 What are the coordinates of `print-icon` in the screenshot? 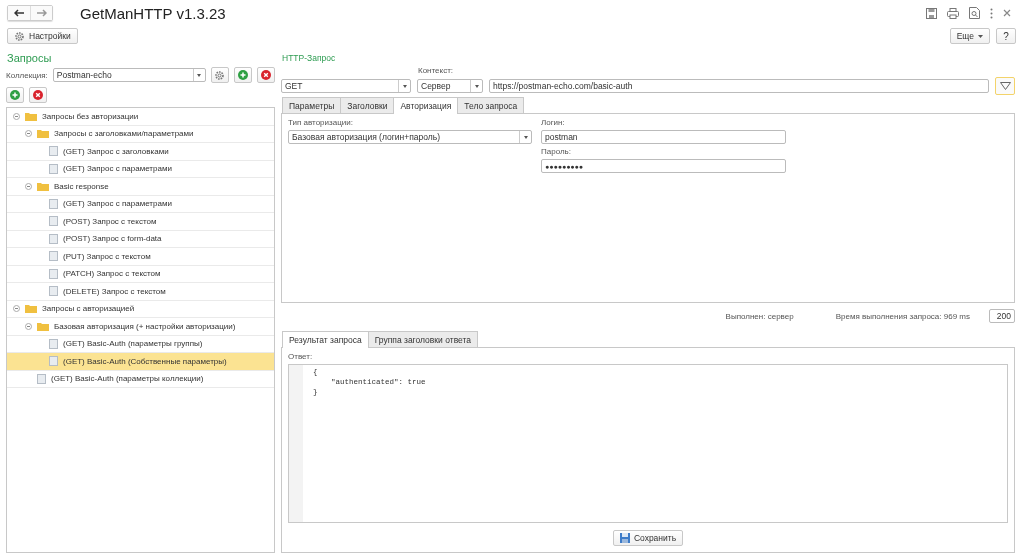 It's located at (953, 13).